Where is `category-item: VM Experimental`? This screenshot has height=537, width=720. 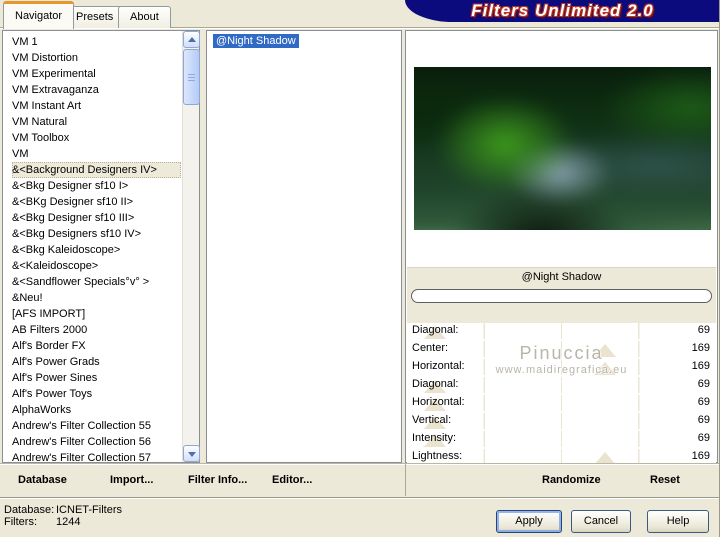 category-item: VM Experimental is located at coordinates (96, 74).